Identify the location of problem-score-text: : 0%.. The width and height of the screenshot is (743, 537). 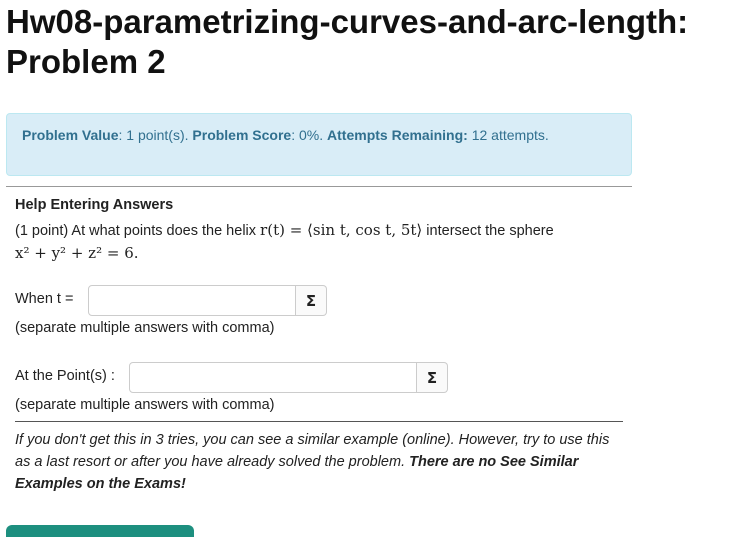
(307, 135).